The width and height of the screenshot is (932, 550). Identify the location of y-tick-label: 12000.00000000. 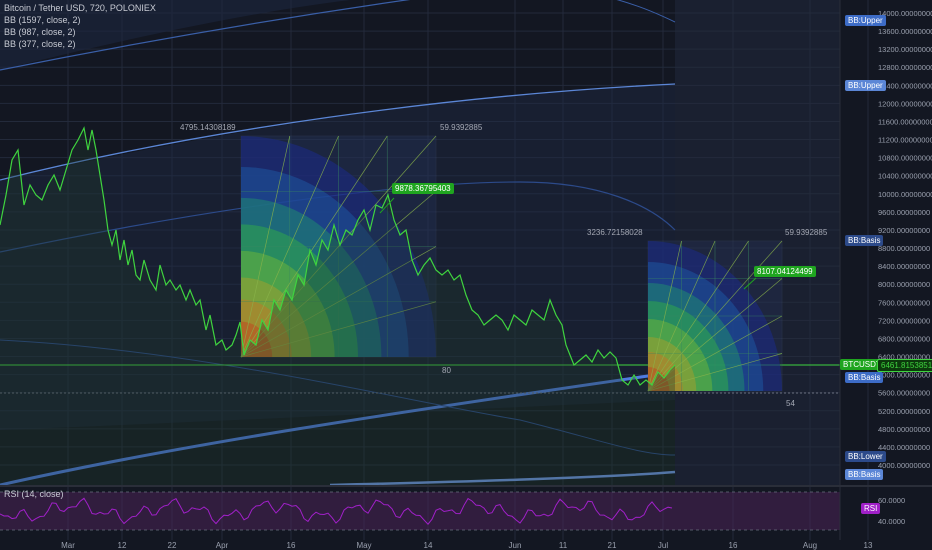
(905, 103).